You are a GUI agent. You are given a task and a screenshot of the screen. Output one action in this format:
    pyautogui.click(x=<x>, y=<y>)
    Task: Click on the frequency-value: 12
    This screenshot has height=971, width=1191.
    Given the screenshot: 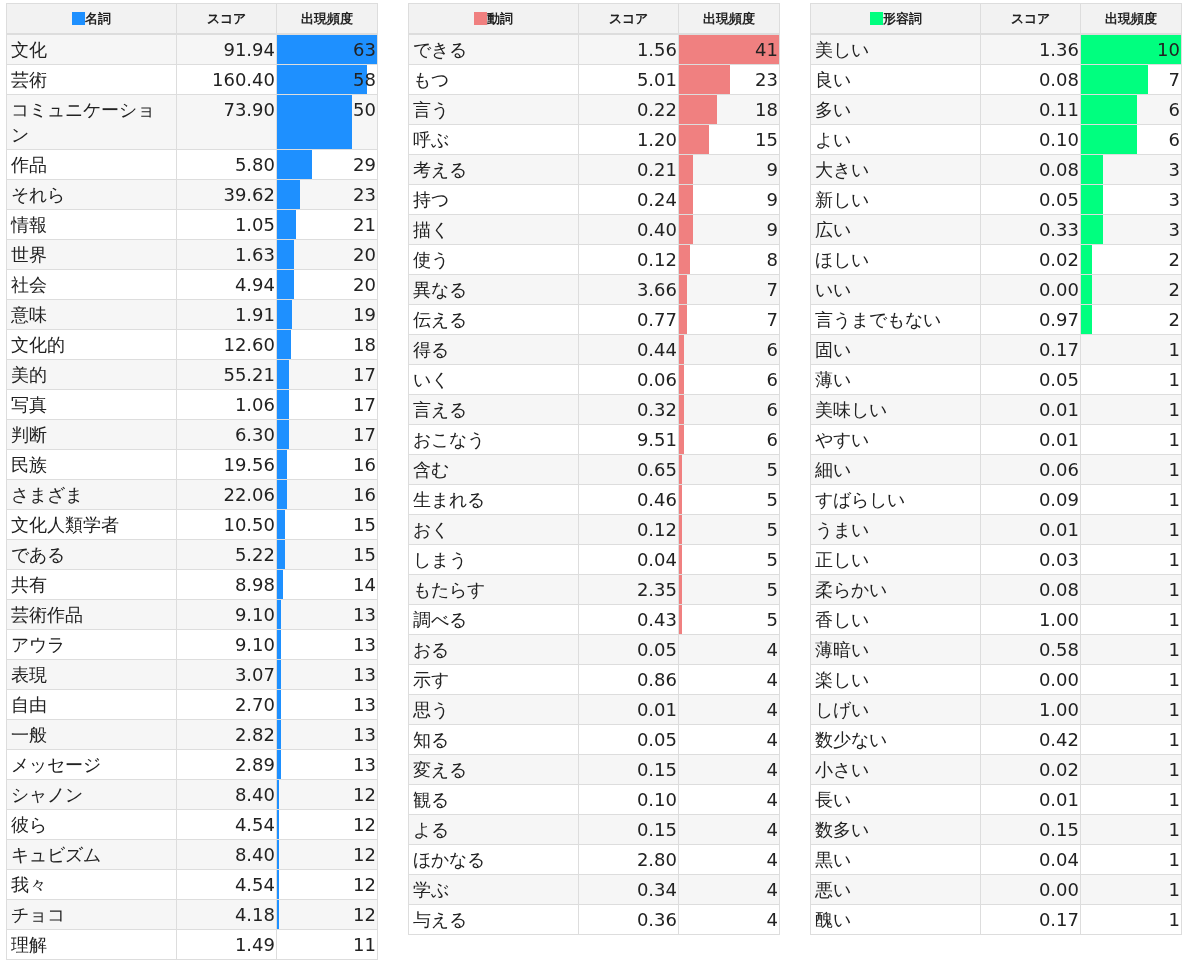 What is the action you would take?
    pyautogui.click(x=364, y=825)
    